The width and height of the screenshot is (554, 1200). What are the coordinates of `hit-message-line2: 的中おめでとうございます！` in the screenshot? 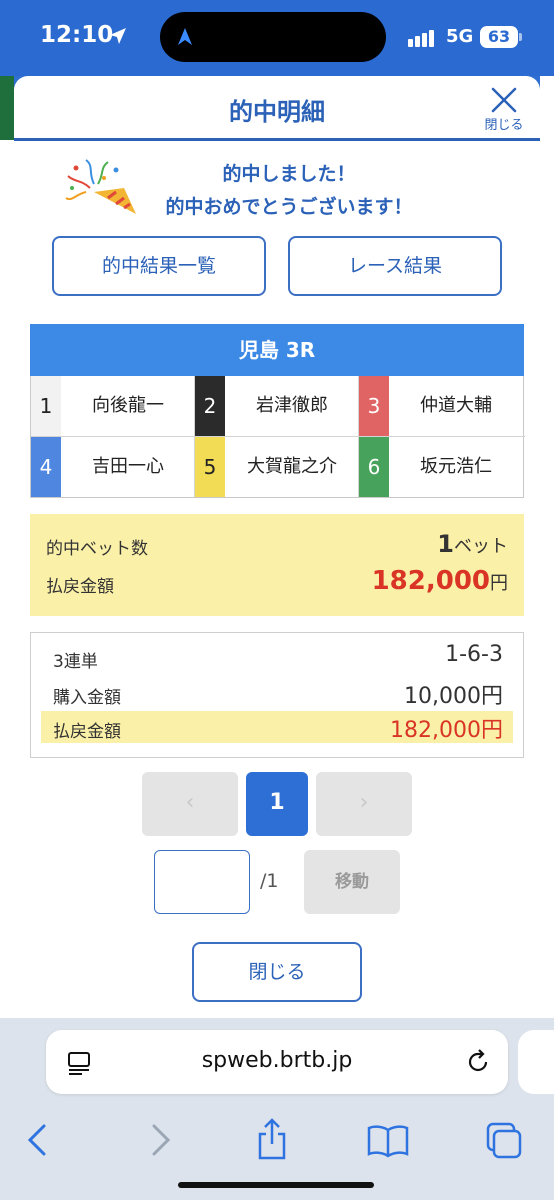 It's located at (289, 207).